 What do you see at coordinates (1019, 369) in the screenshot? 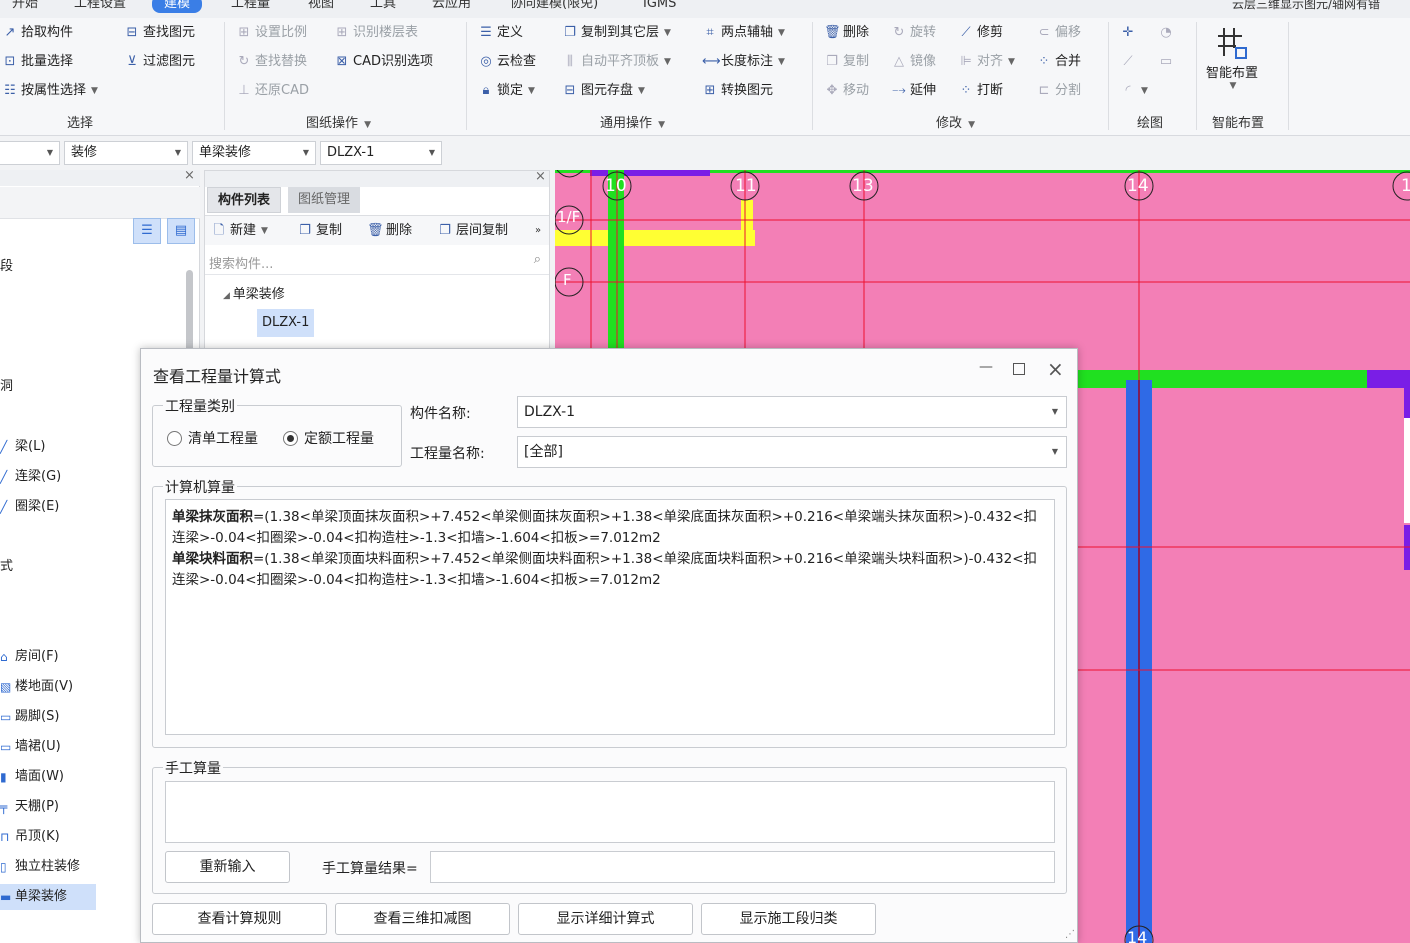
I see `maximize-icon` at bounding box center [1019, 369].